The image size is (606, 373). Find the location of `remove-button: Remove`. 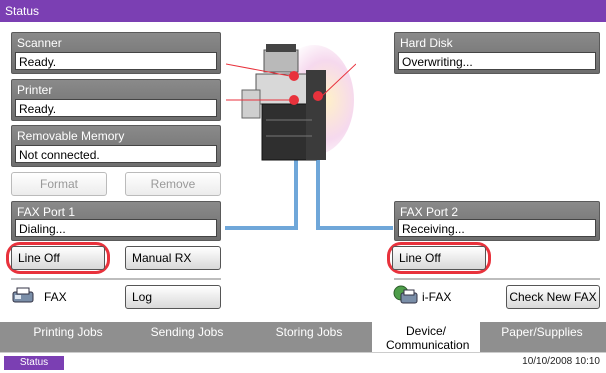

remove-button: Remove is located at coordinates (173, 184).